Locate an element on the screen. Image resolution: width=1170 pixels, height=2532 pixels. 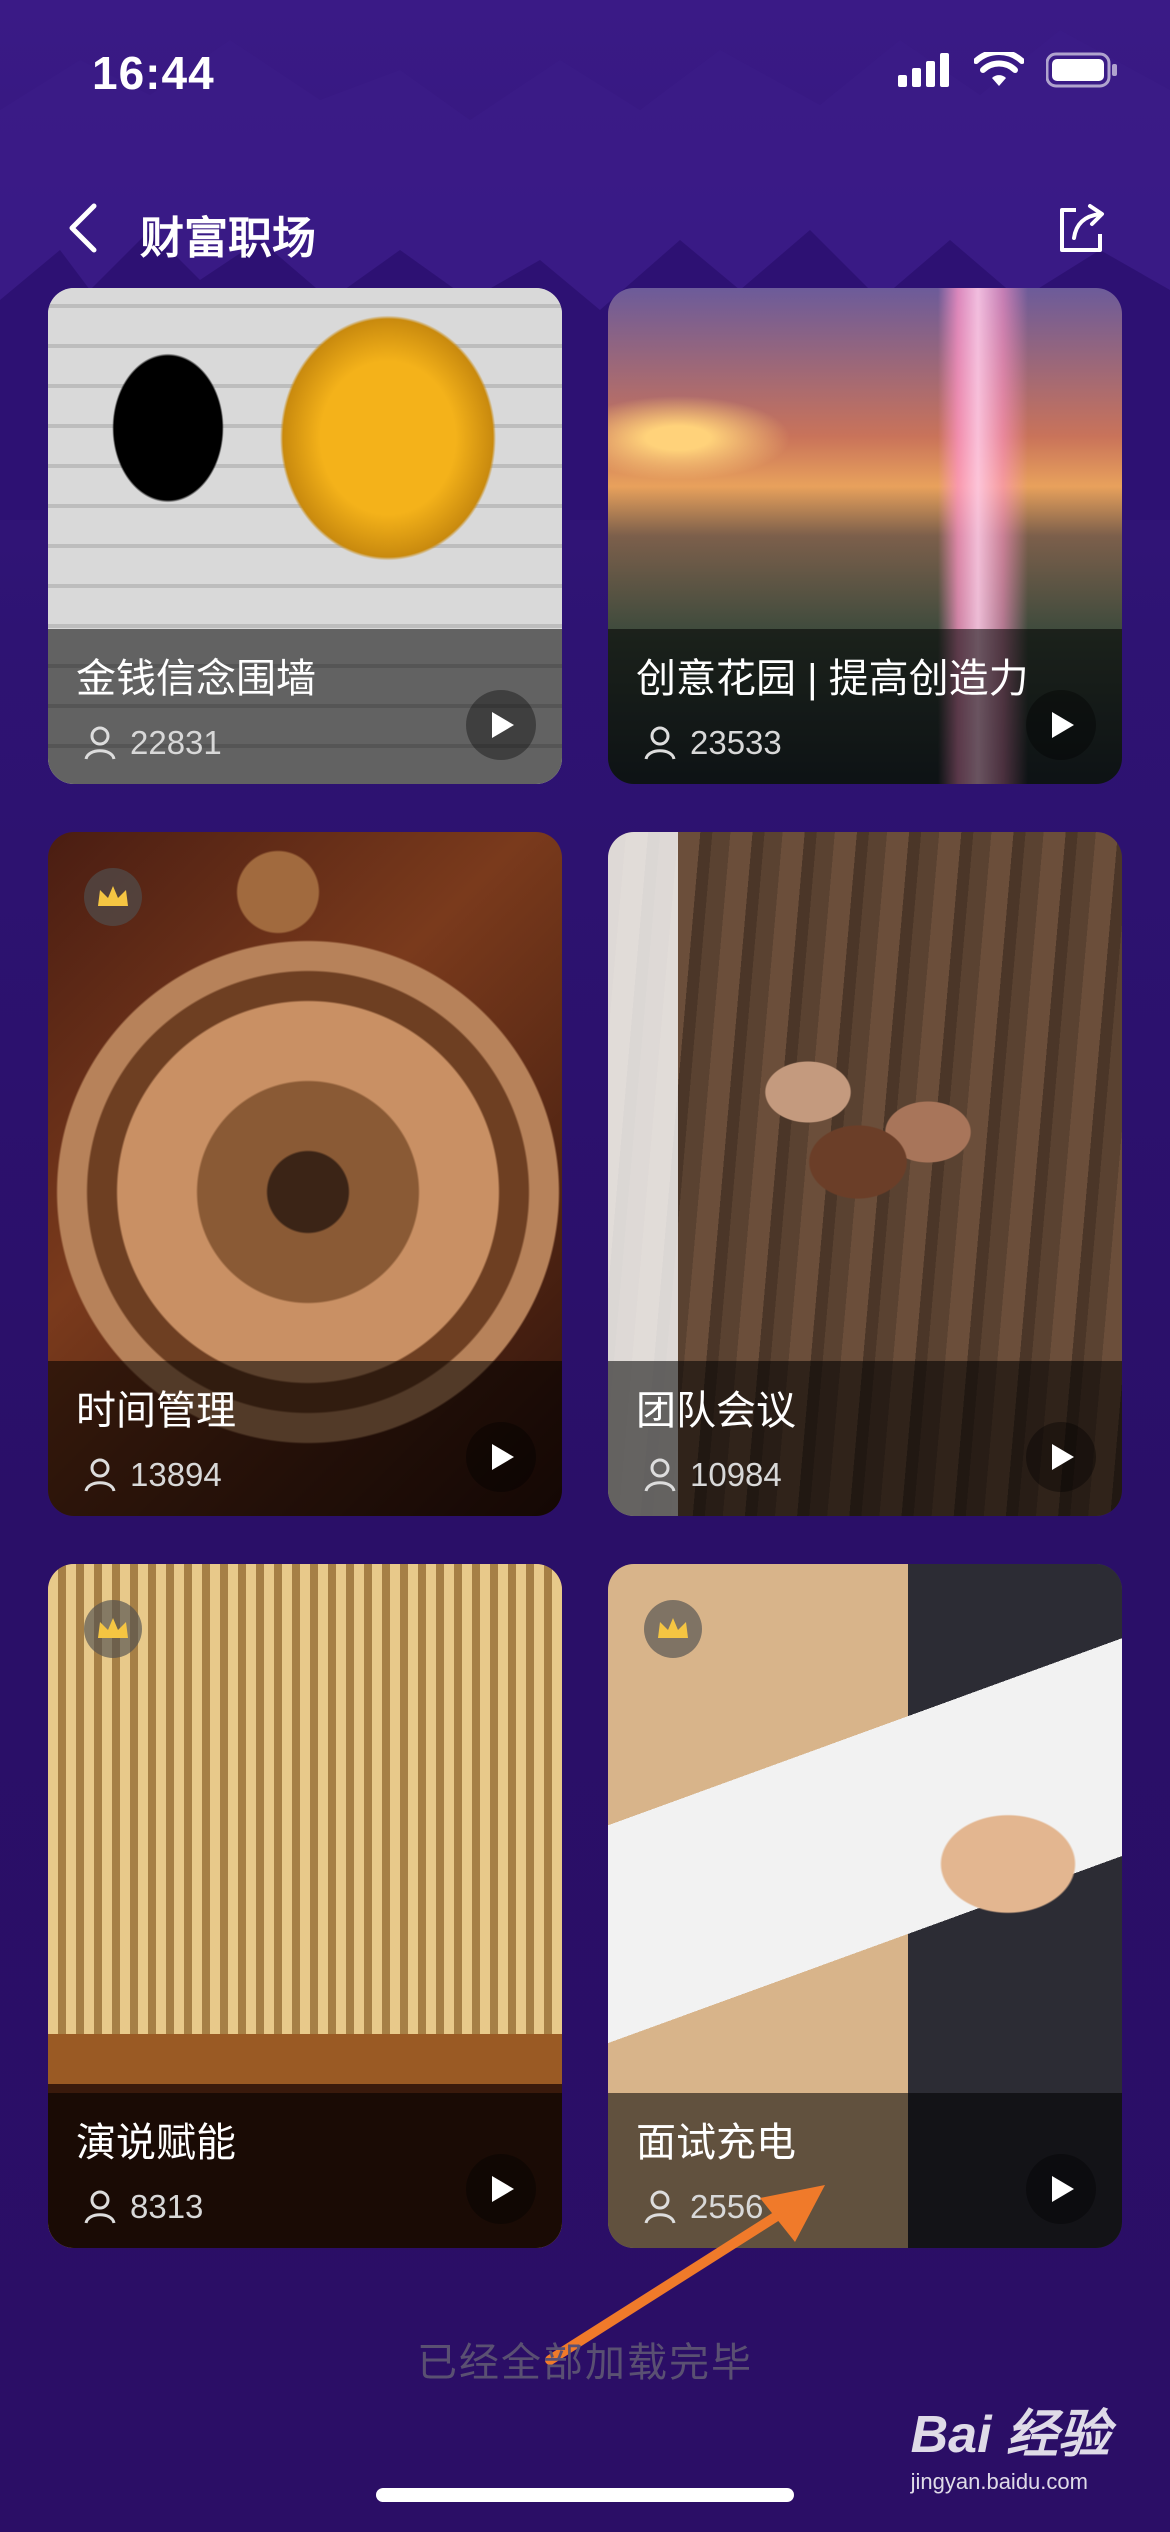
watermark-url: jingyan.baidu.com is located at coordinates (999, 2481).